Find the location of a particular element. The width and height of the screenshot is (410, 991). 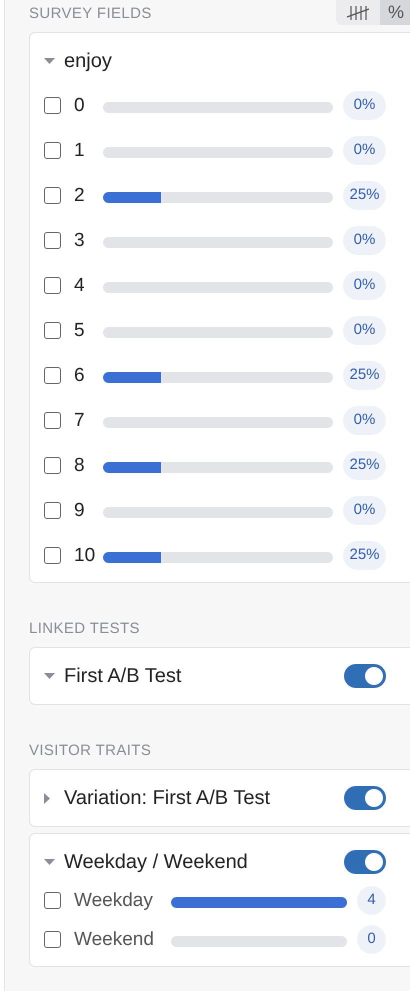

option-label: Weekend is located at coordinates (114, 939).